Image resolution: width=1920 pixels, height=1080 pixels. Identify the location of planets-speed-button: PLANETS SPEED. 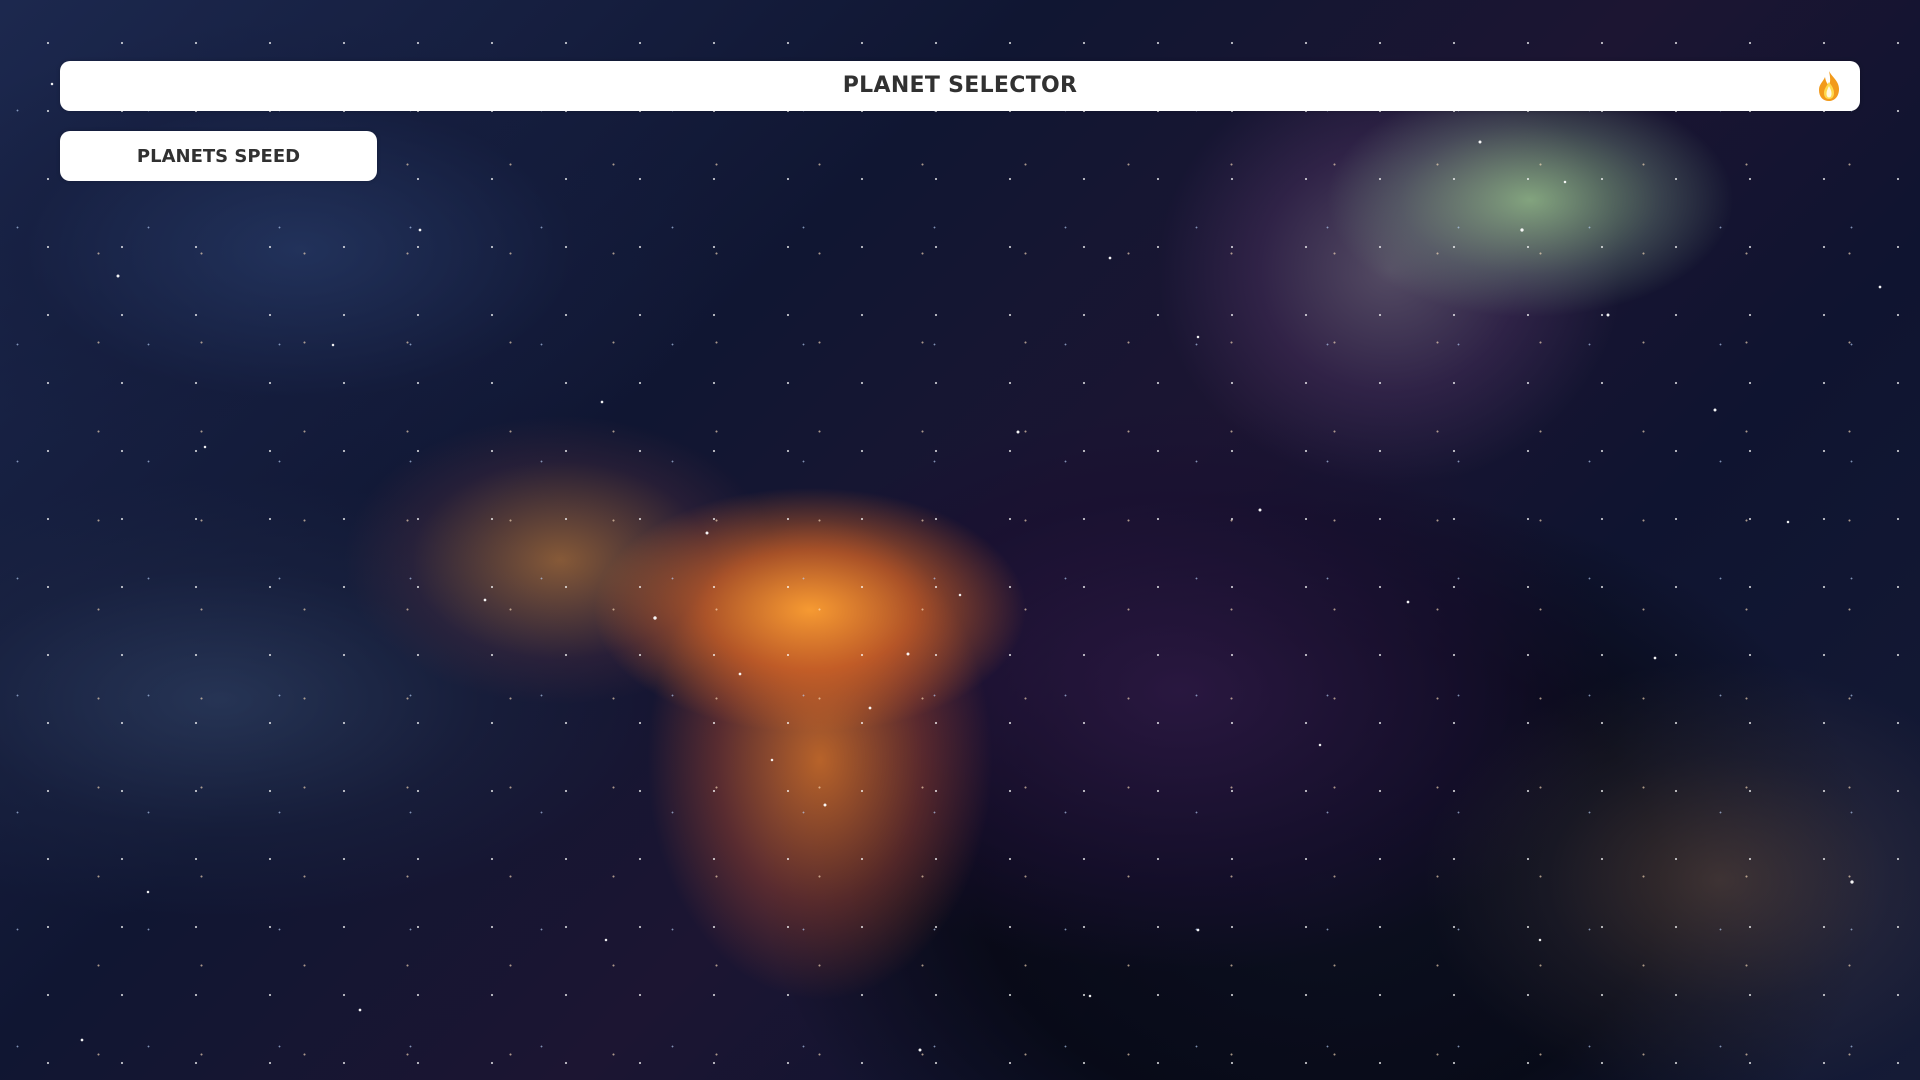
(218, 156).